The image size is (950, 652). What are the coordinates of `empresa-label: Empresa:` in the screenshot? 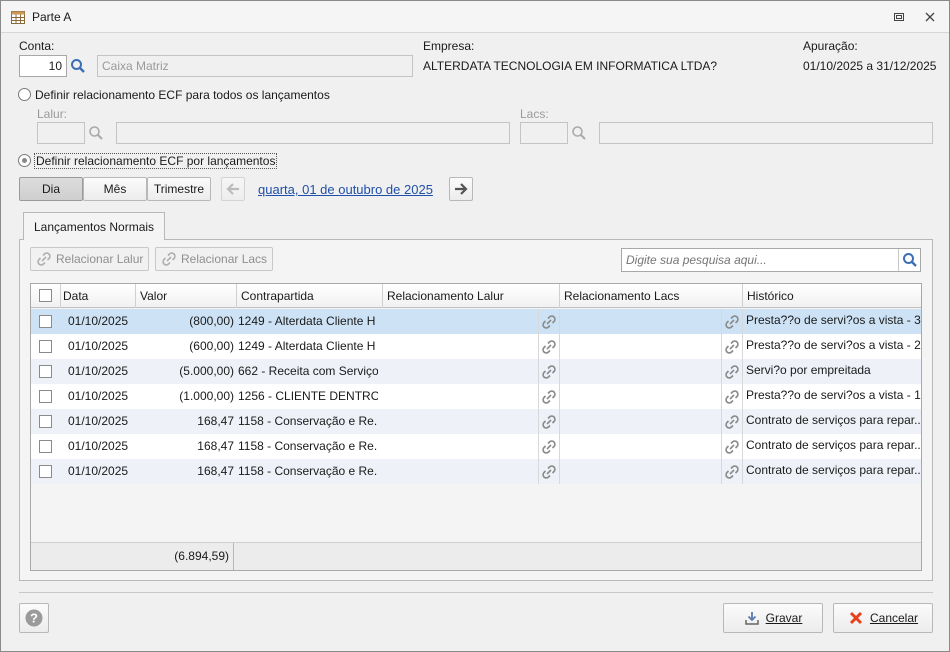 It's located at (449, 46).